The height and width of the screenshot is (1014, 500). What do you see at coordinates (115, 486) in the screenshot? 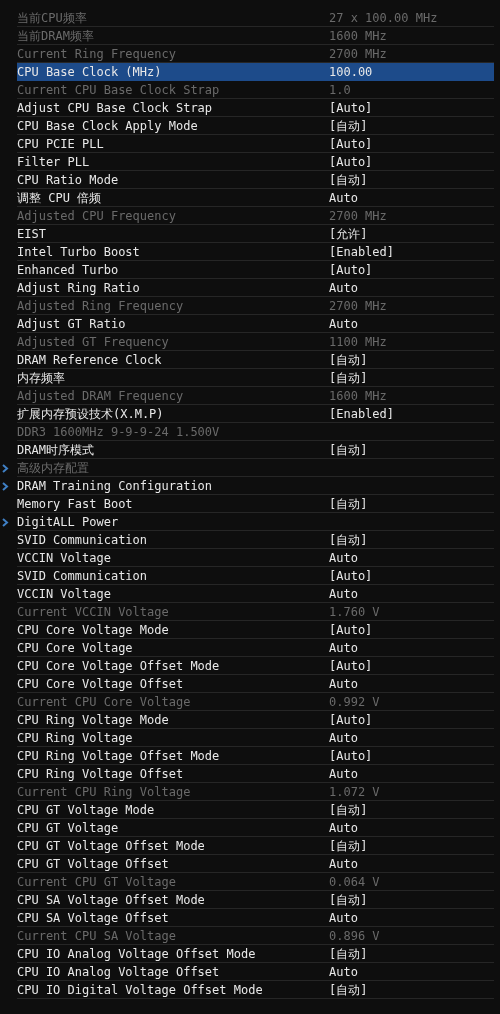
I see `setting-label: DRAM Training Configuration` at bounding box center [115, 486].